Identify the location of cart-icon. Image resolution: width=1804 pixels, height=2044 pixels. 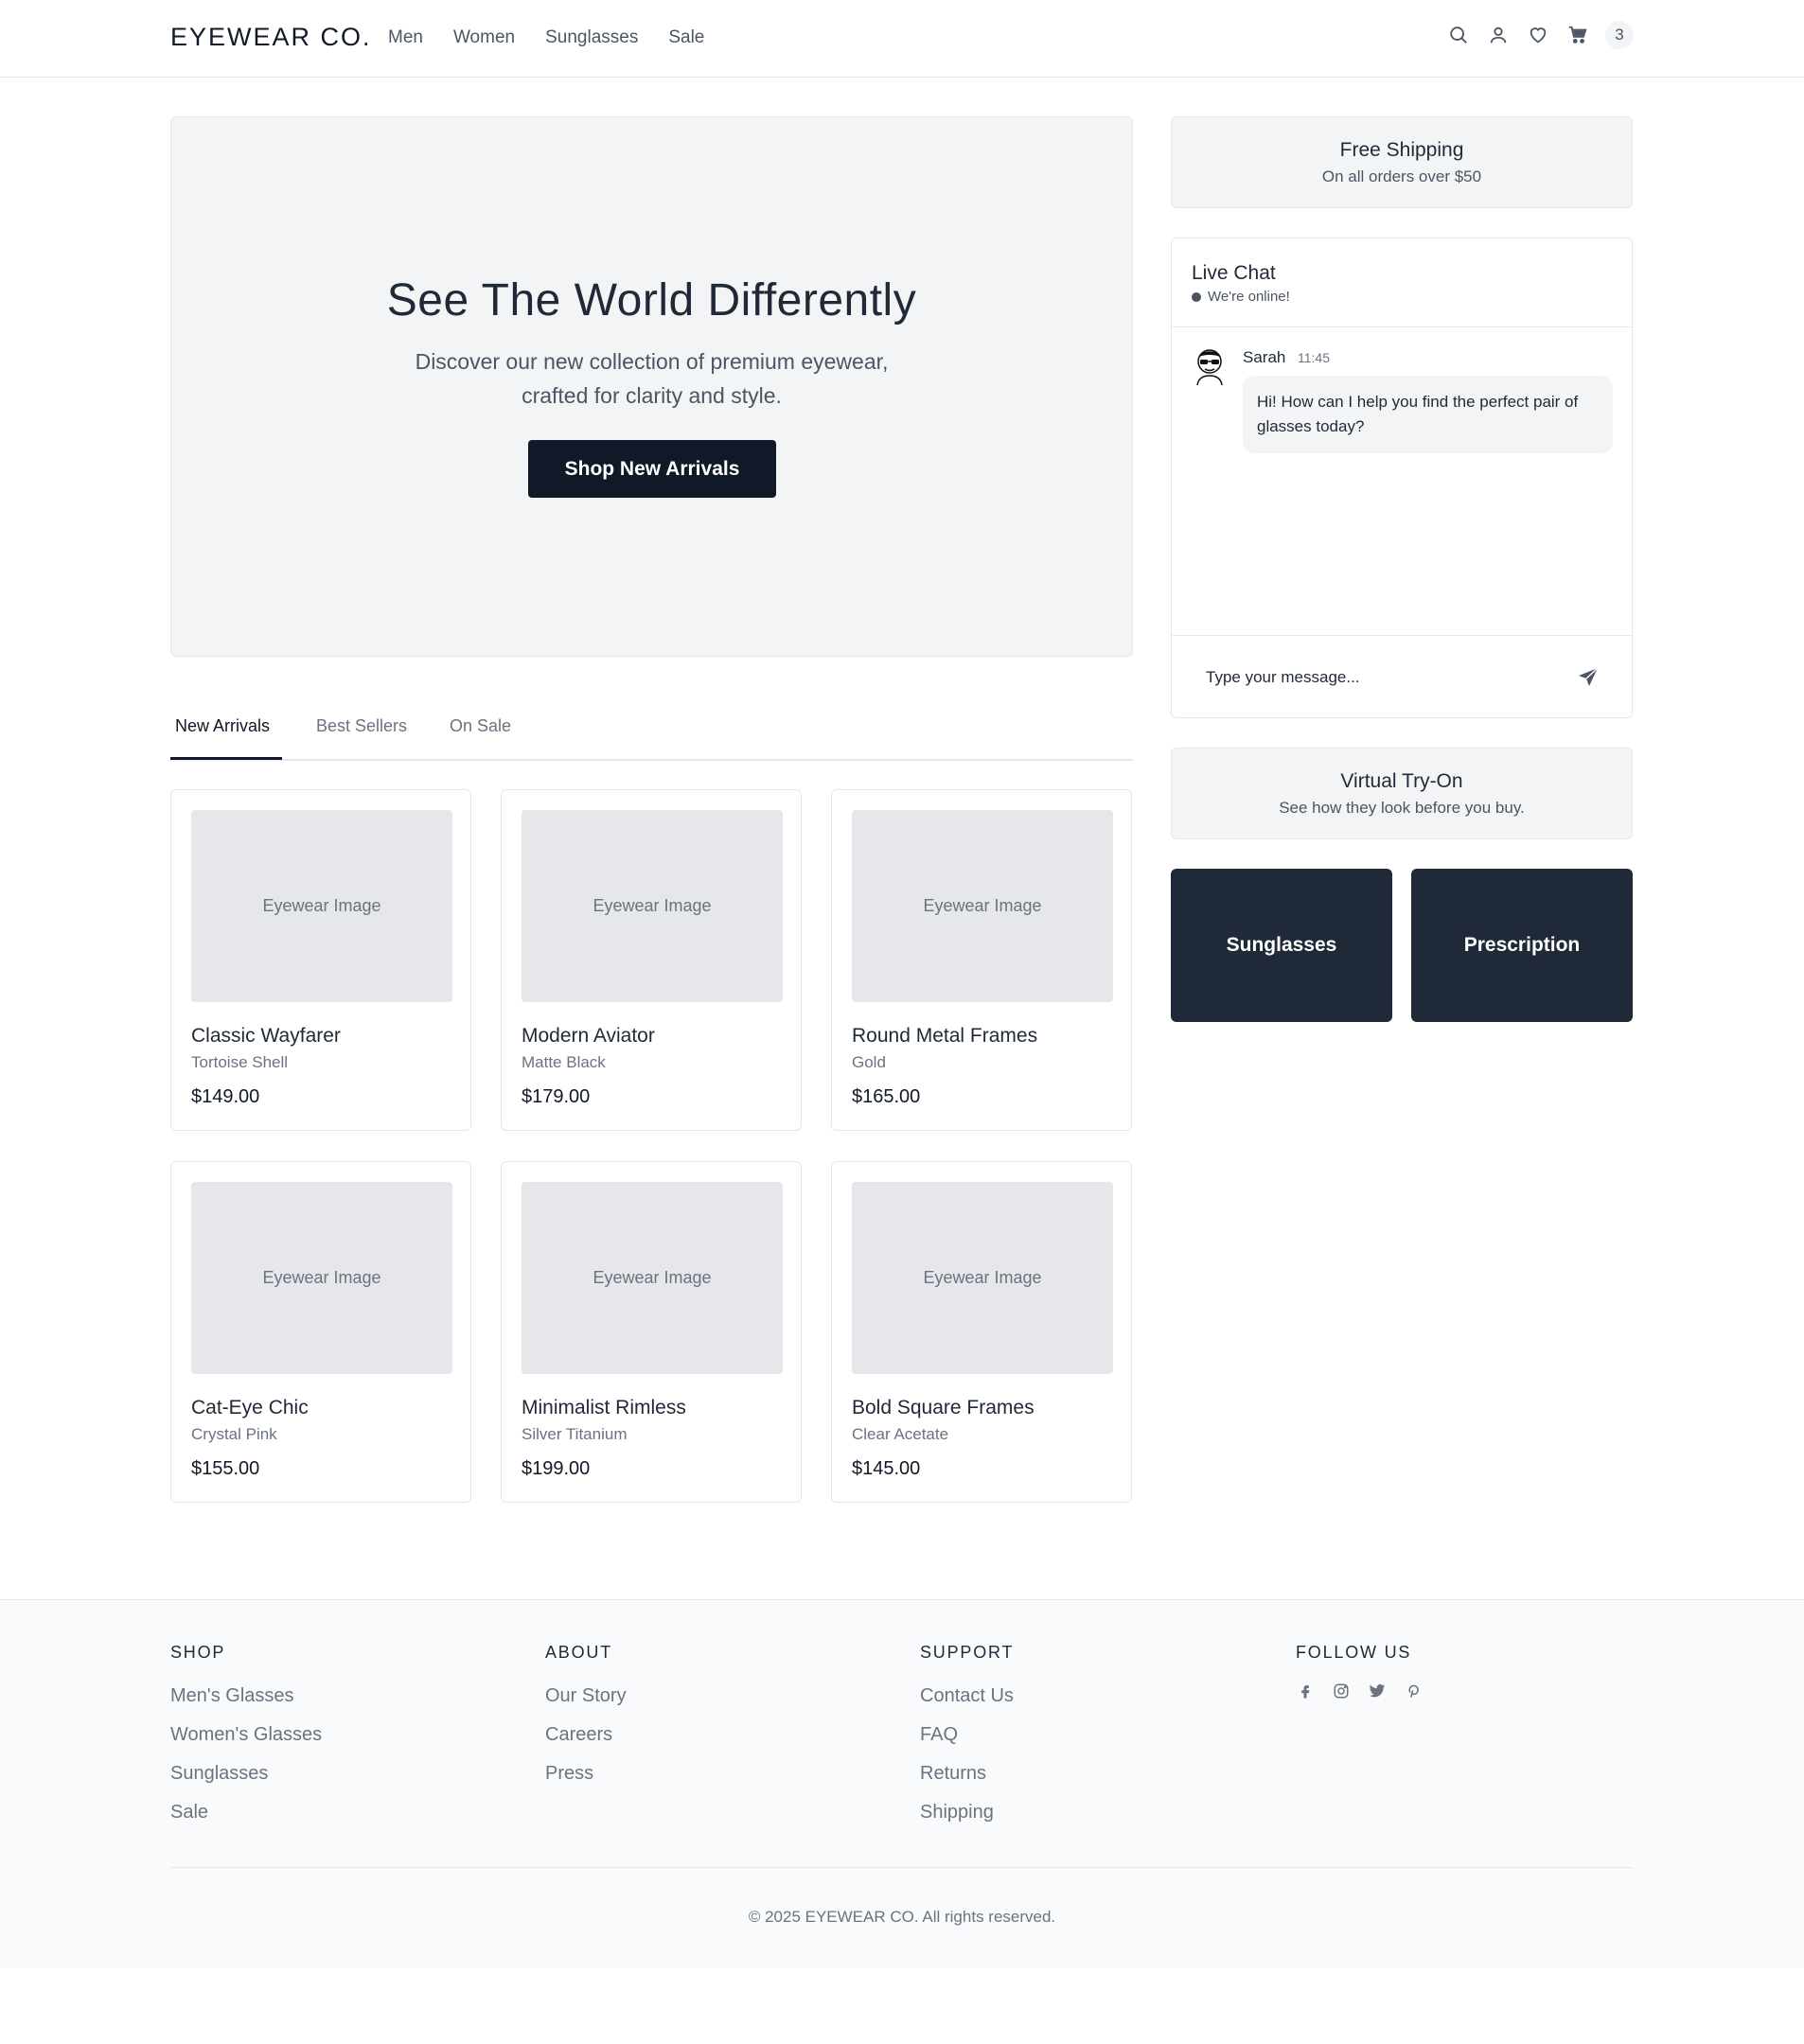
(1577, 35).